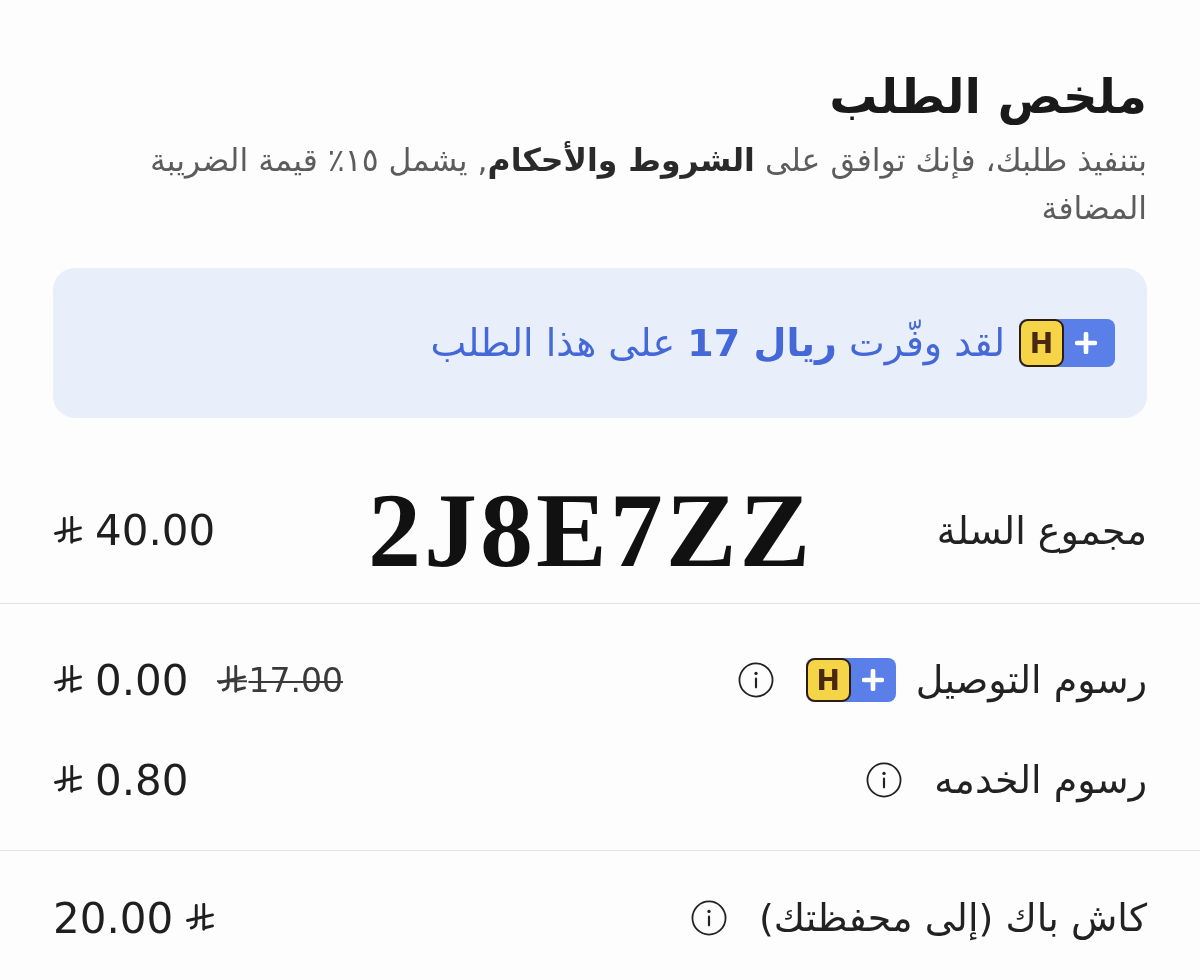 This screenshot has width=1200, height=980. Describe the element at coordinates (1041, 530) in the screenshot. I see `row-label: مجموع السلة` at that location.